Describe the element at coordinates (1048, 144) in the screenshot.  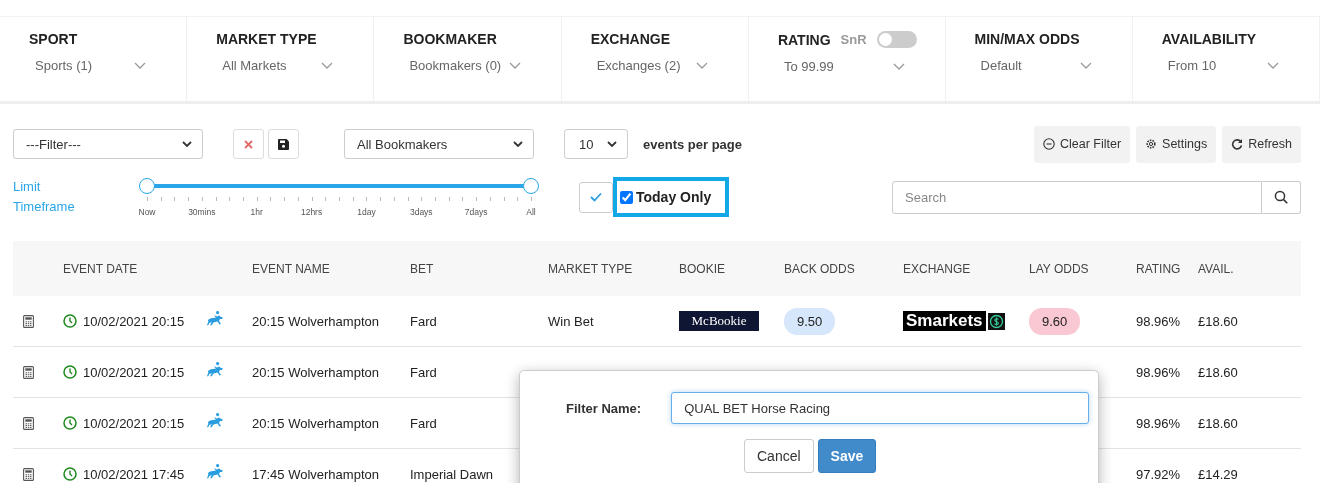
I see `minus-circle-icon` at that location.